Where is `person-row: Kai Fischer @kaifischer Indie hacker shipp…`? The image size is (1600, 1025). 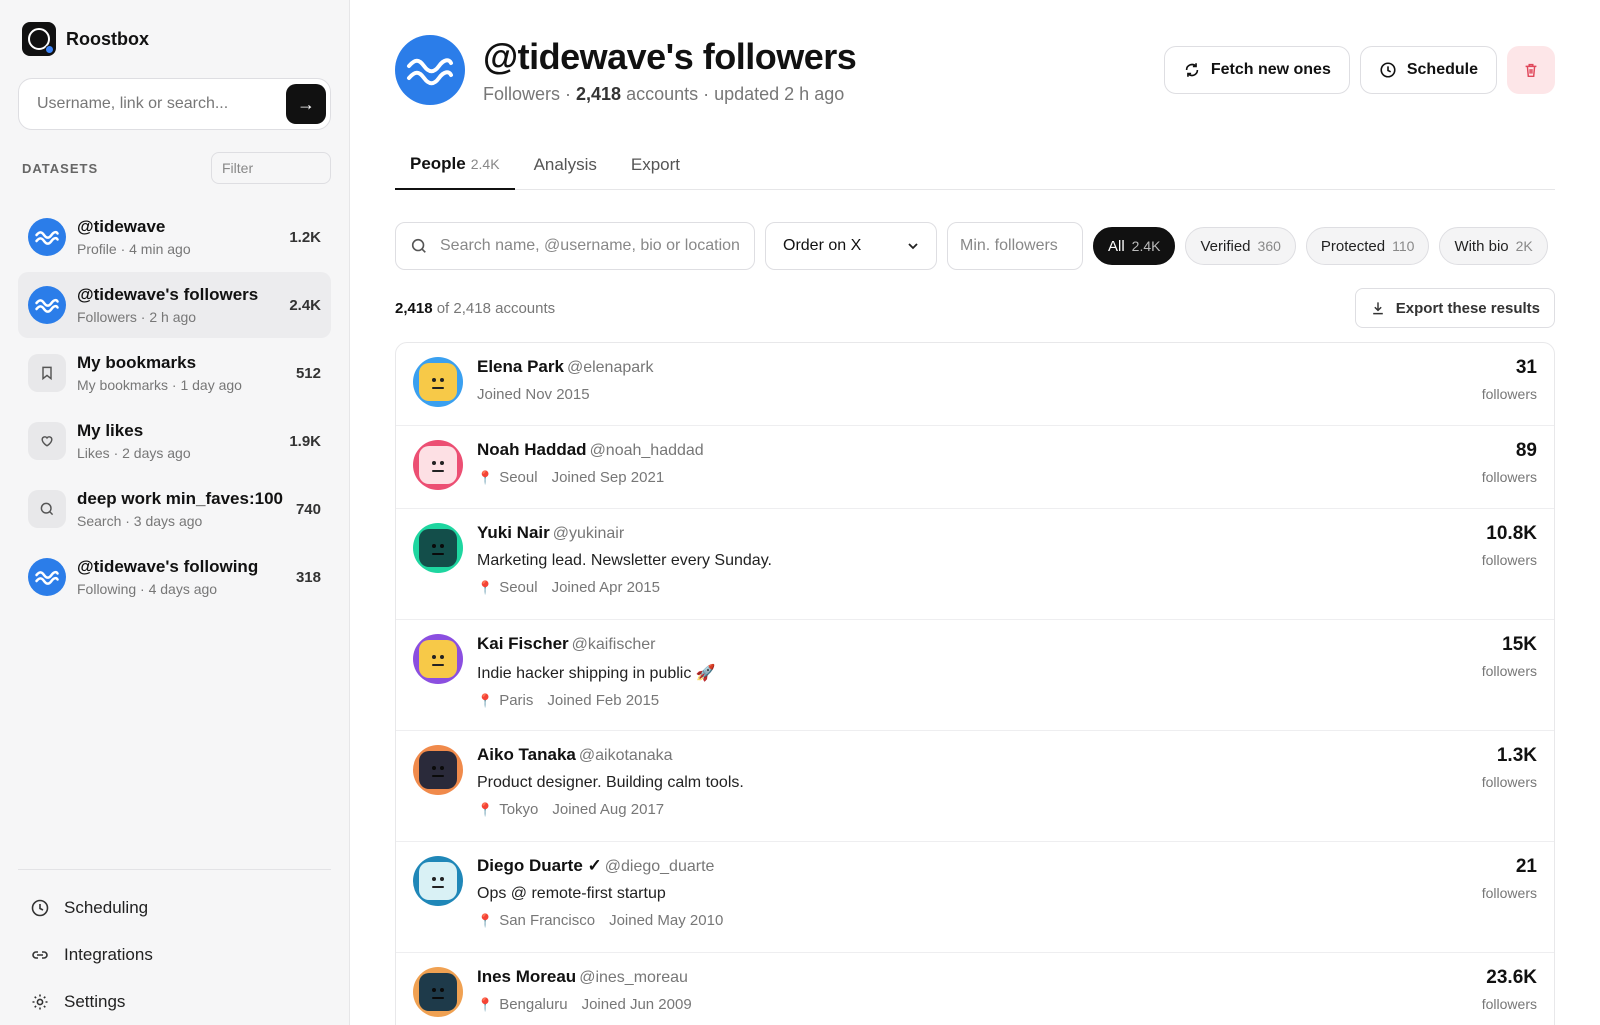
person-row: Kai Fischer @kaifischer Indie hacker shipp… is located at coordinates (975, 675).